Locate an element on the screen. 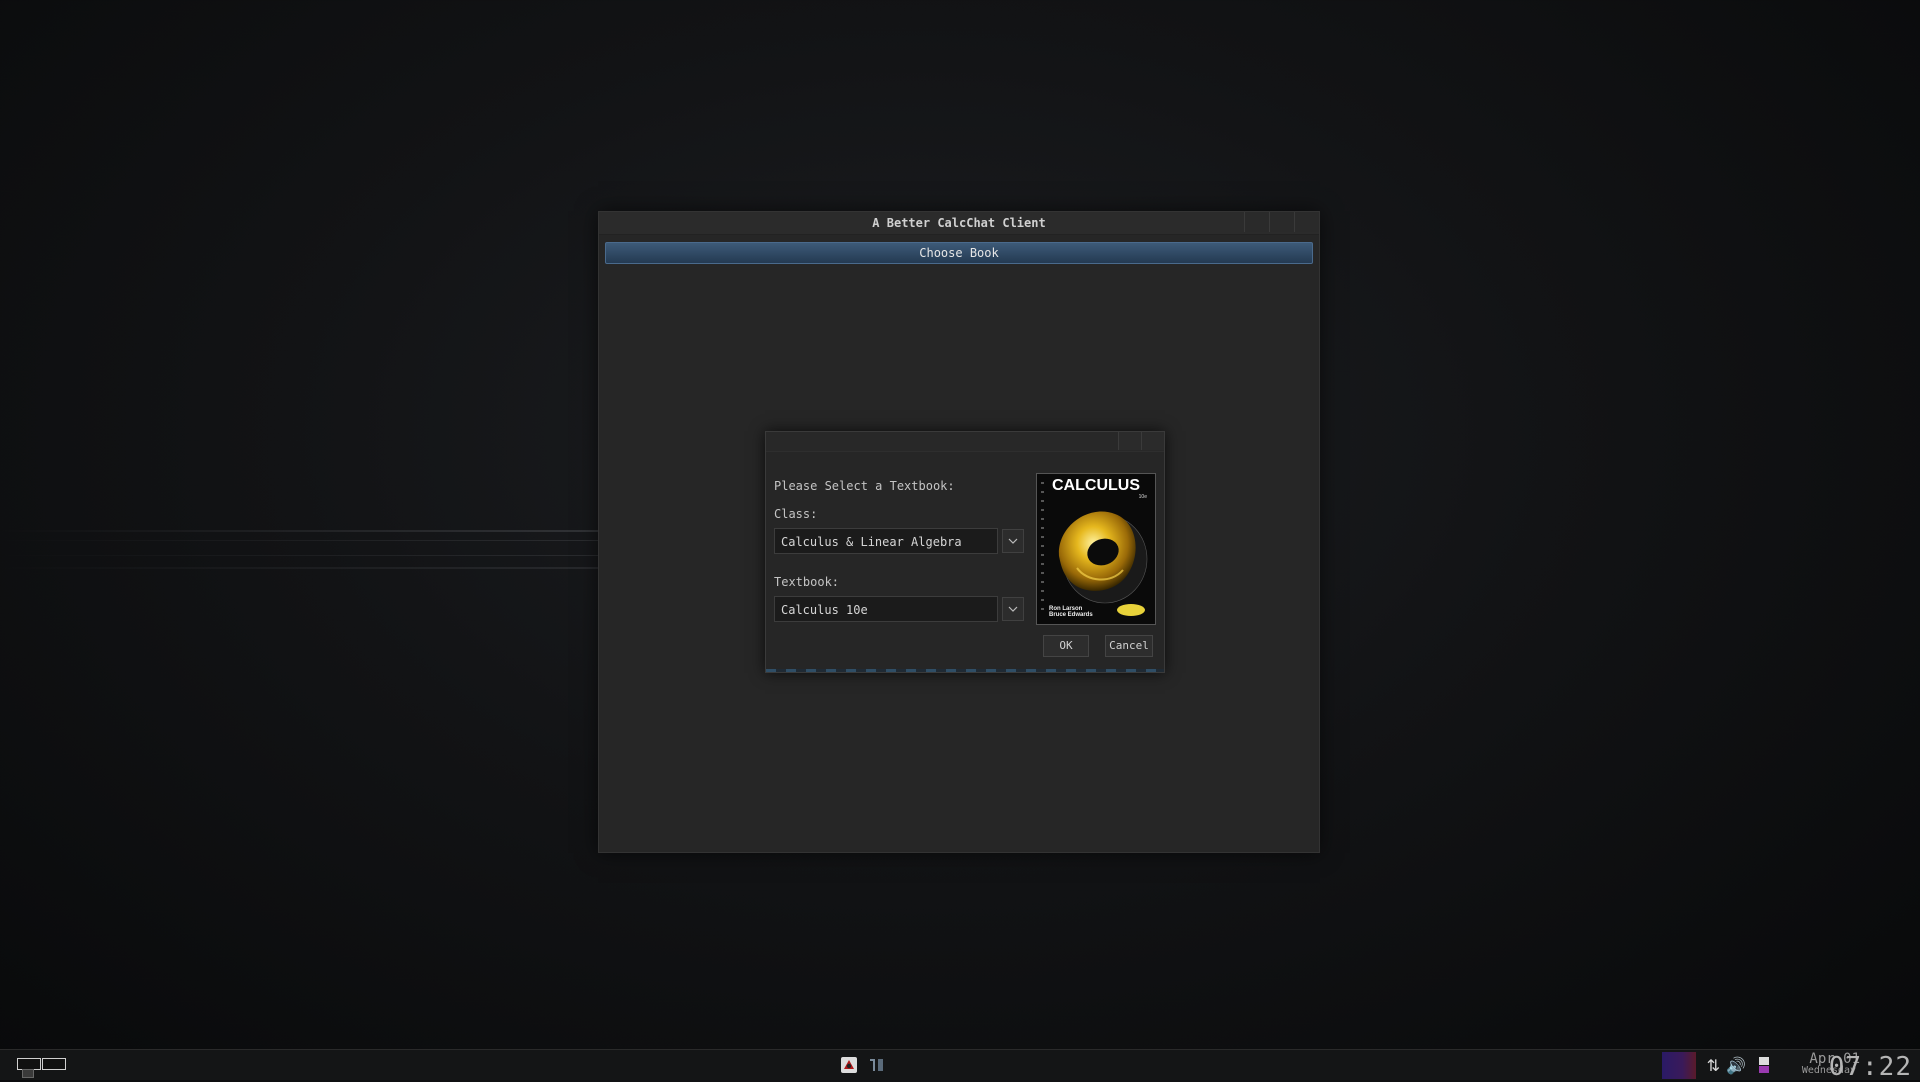 The height and width of the screenshot is (1082, 1920). window-controls is located at coordinates (1281, 222).